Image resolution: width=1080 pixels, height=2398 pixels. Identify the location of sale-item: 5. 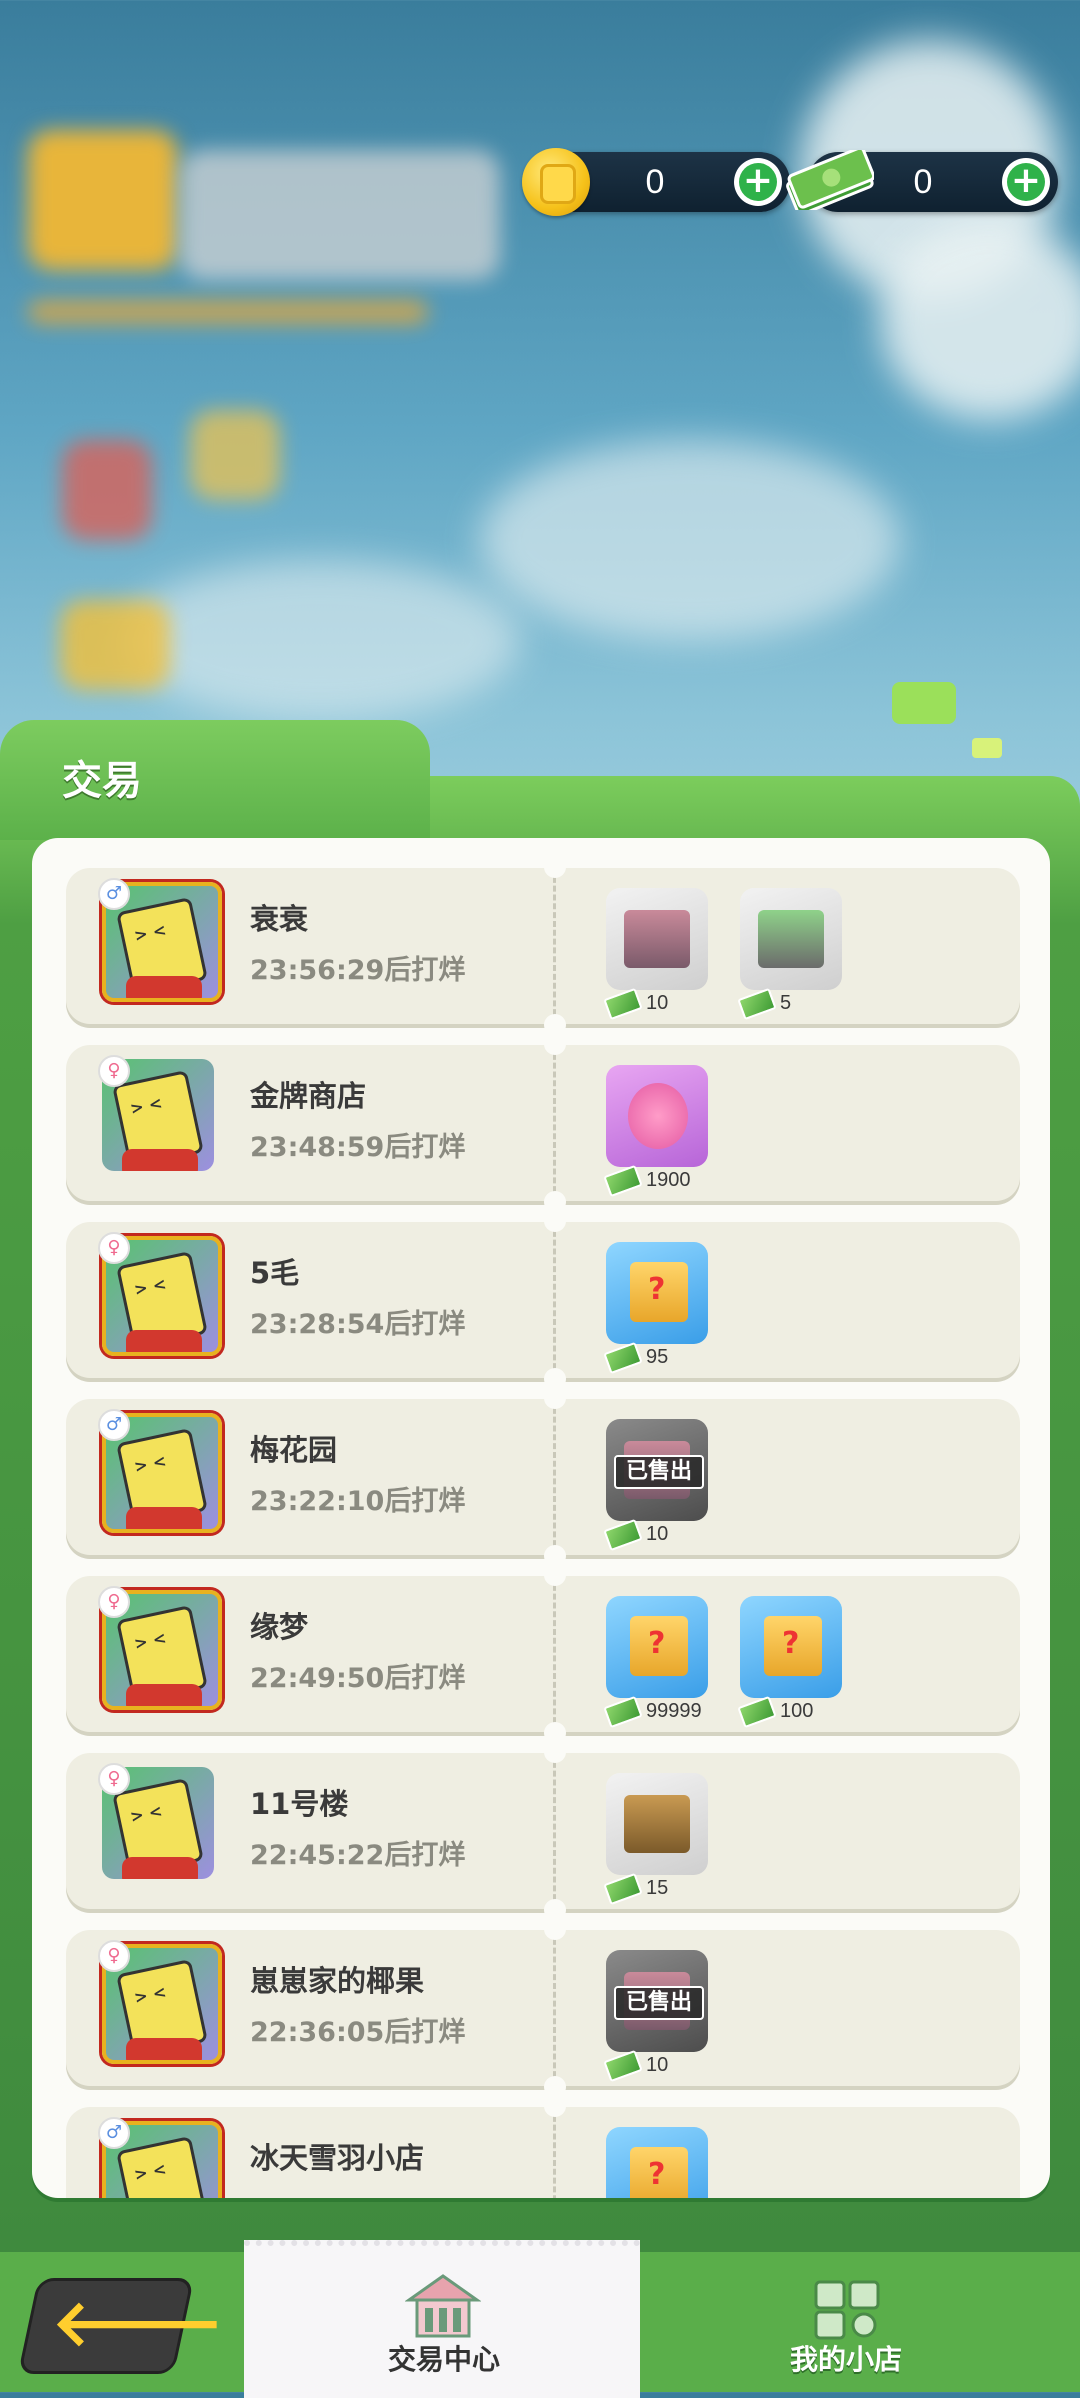
(790, 954).